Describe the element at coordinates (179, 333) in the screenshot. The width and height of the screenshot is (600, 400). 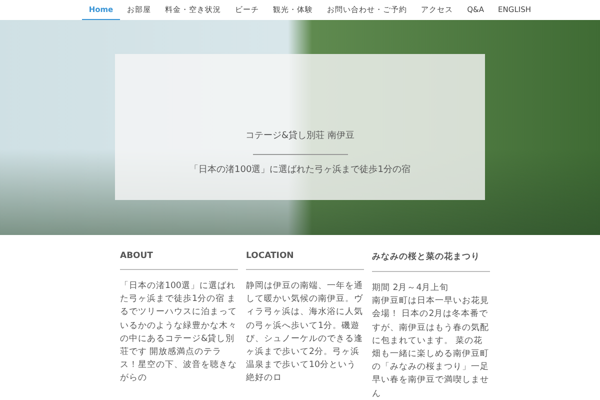
I see `widget-text: 「日本の渚100選」に選ばれた弓ヶ浜まで徒歩1分の宿 まるでツリーハウスに泊まっているかのような緑豊かな木々の中にあるコテージ&貸し別荘です 開放感満点のテラス！星空の下、波音を聴きながらの` at that location.